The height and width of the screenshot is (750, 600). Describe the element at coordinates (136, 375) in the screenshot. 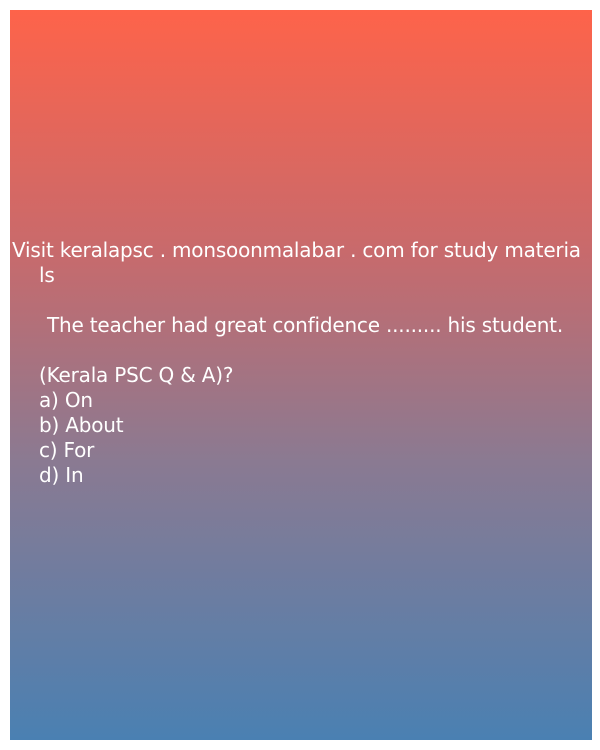

I see `question-source: (Kerala PSC Q & A)?` at that location.